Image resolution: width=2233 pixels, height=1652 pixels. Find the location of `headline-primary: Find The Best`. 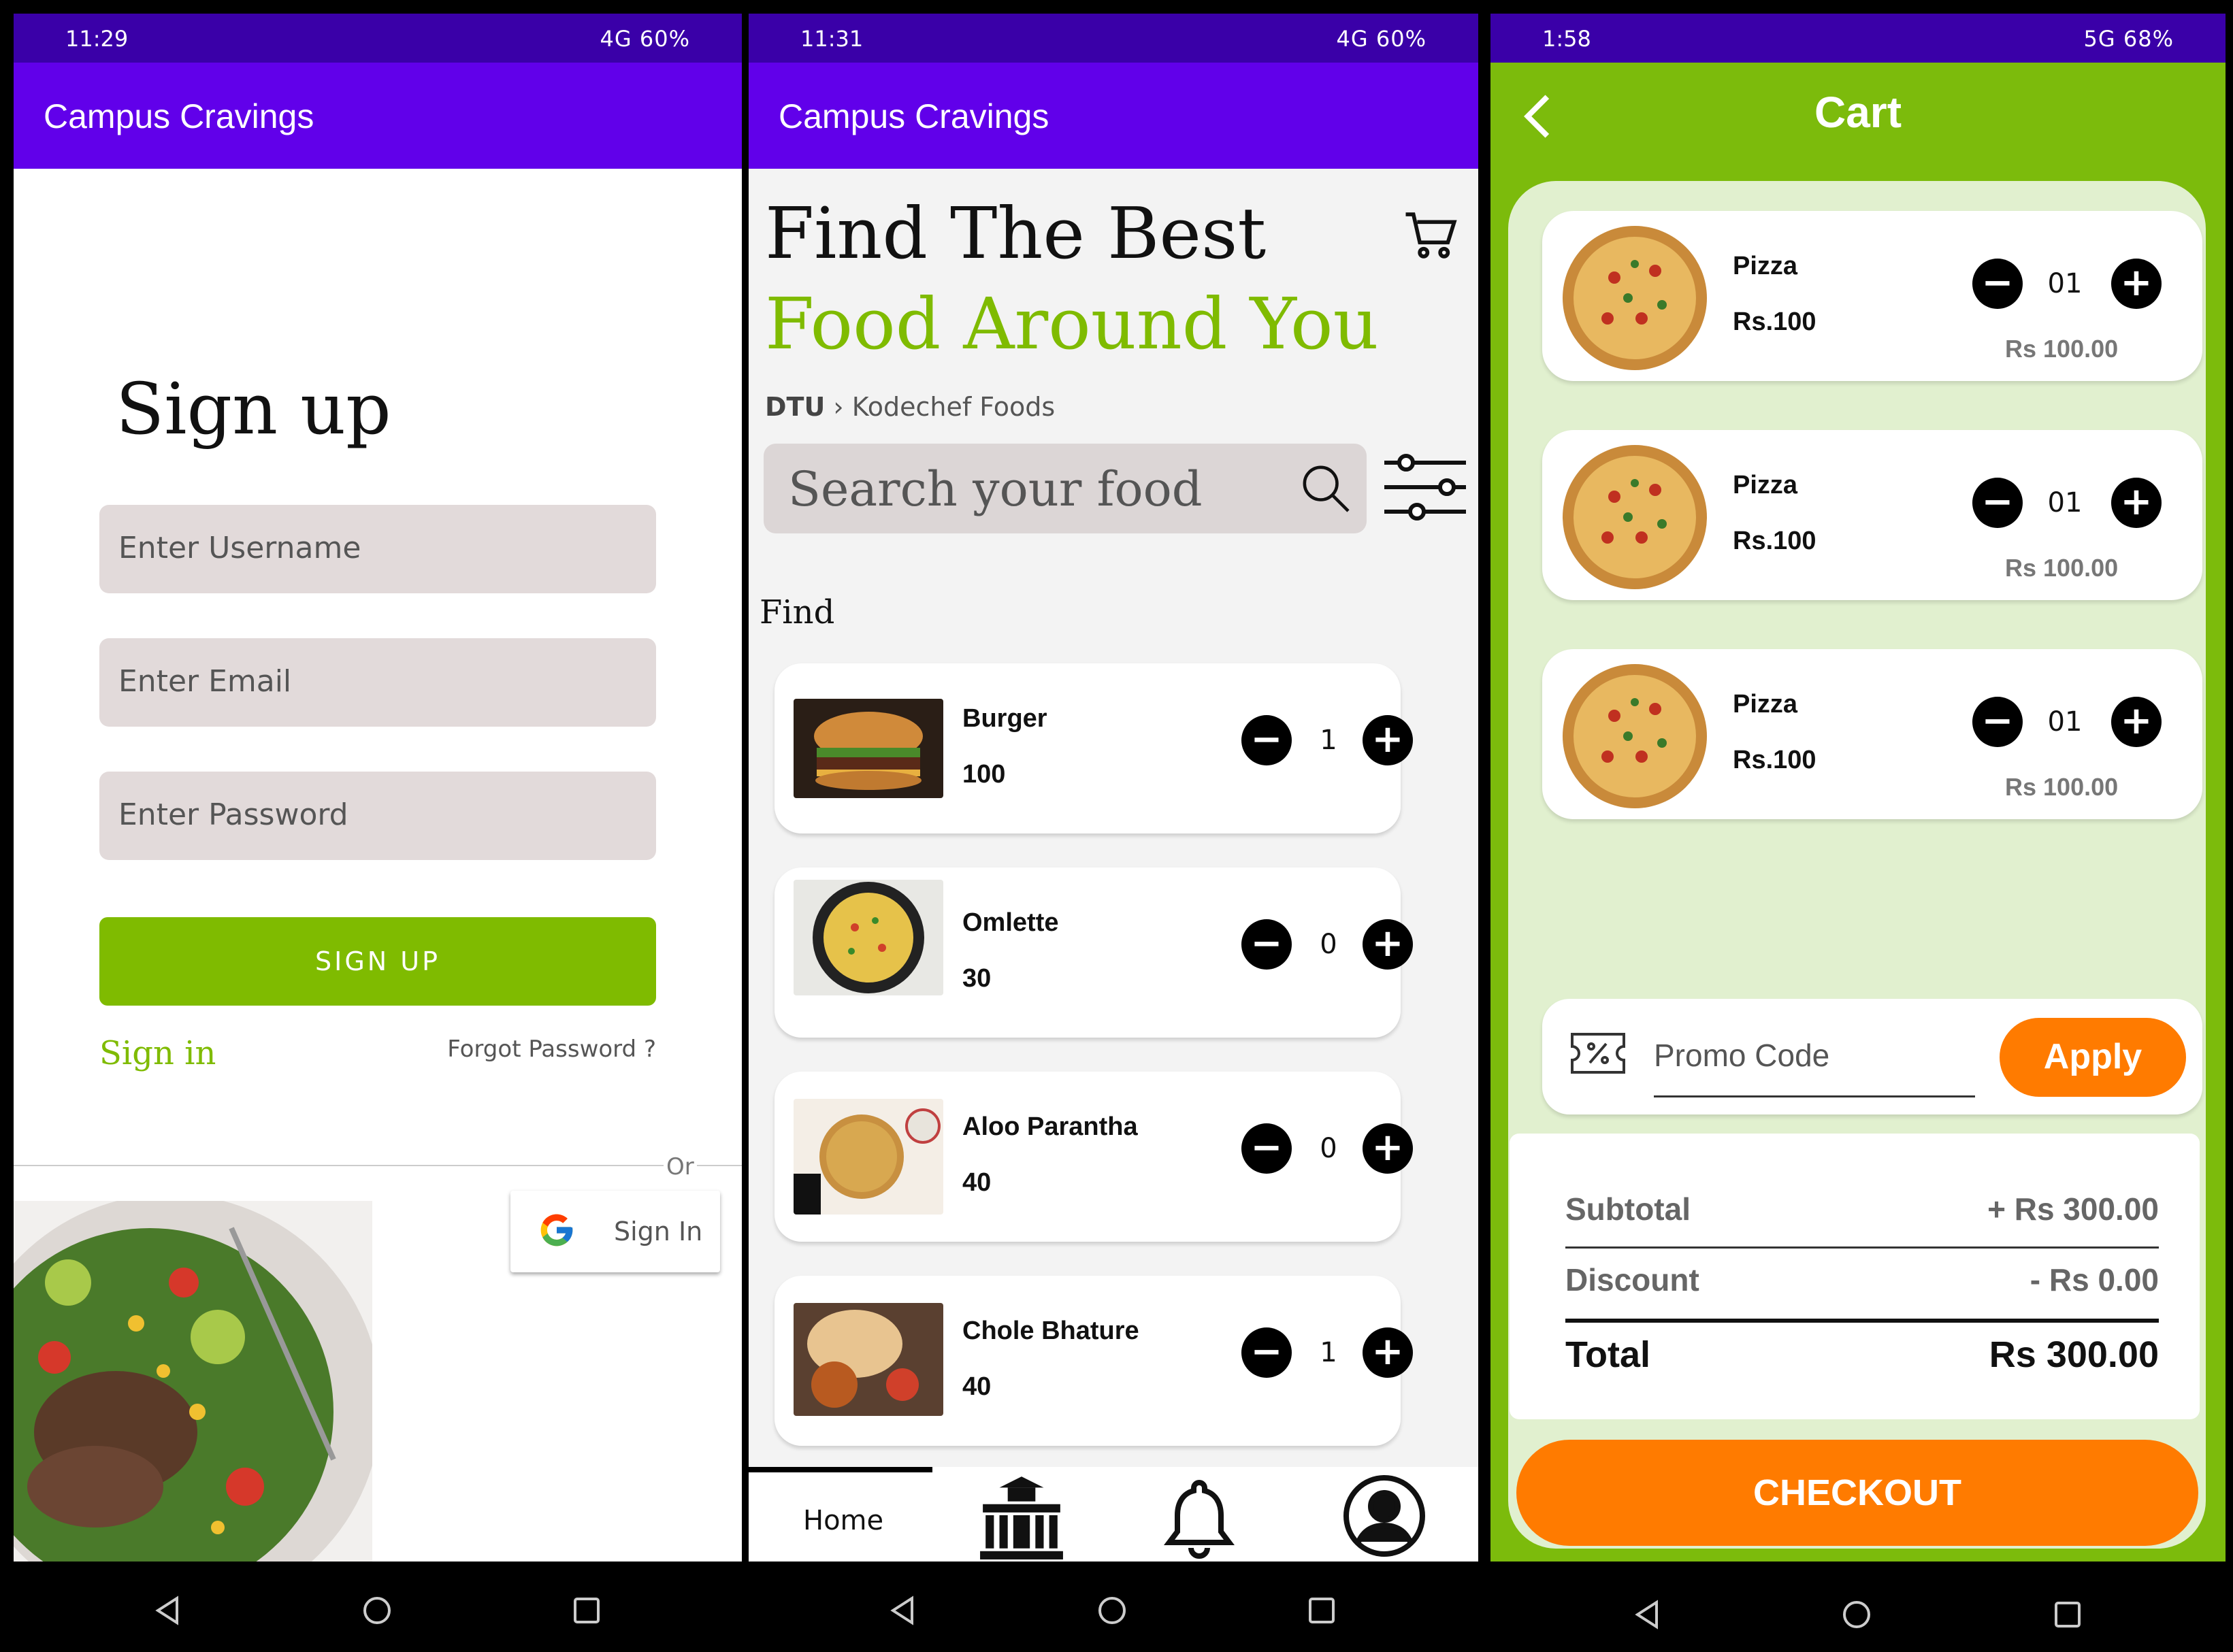

headline-primary: Find The Best is located at coordinates (1016, 233).